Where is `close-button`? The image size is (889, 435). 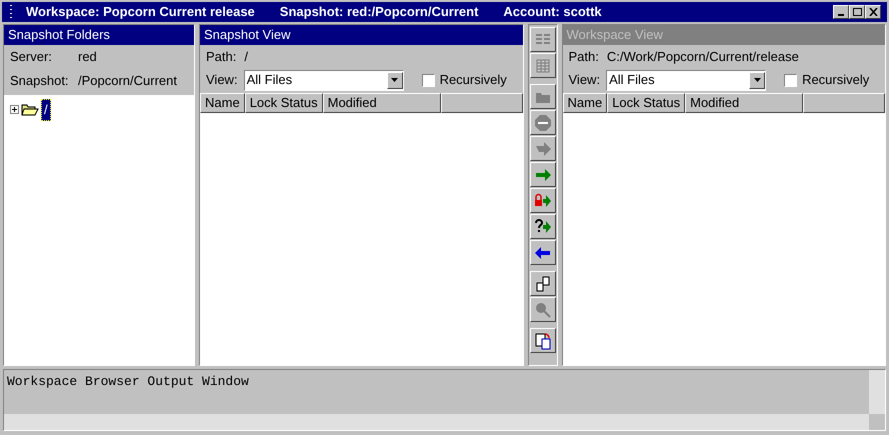 close-button is located at coordinates (873, 12).